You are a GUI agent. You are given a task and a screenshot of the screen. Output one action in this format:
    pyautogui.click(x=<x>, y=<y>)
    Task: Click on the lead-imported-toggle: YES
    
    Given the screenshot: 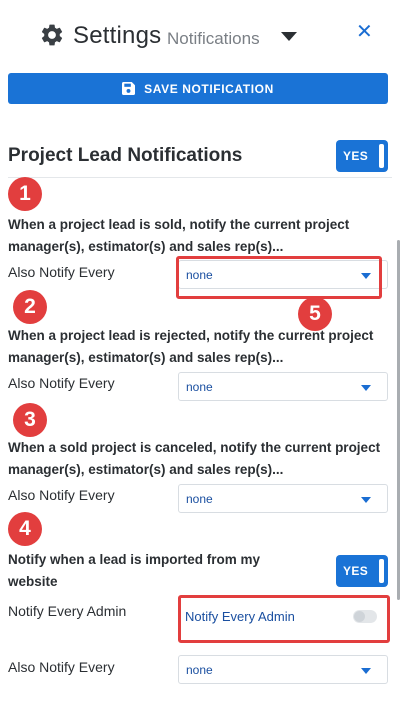 What is the action you would take?
    pyautogui.click(x=362, y=571)
    